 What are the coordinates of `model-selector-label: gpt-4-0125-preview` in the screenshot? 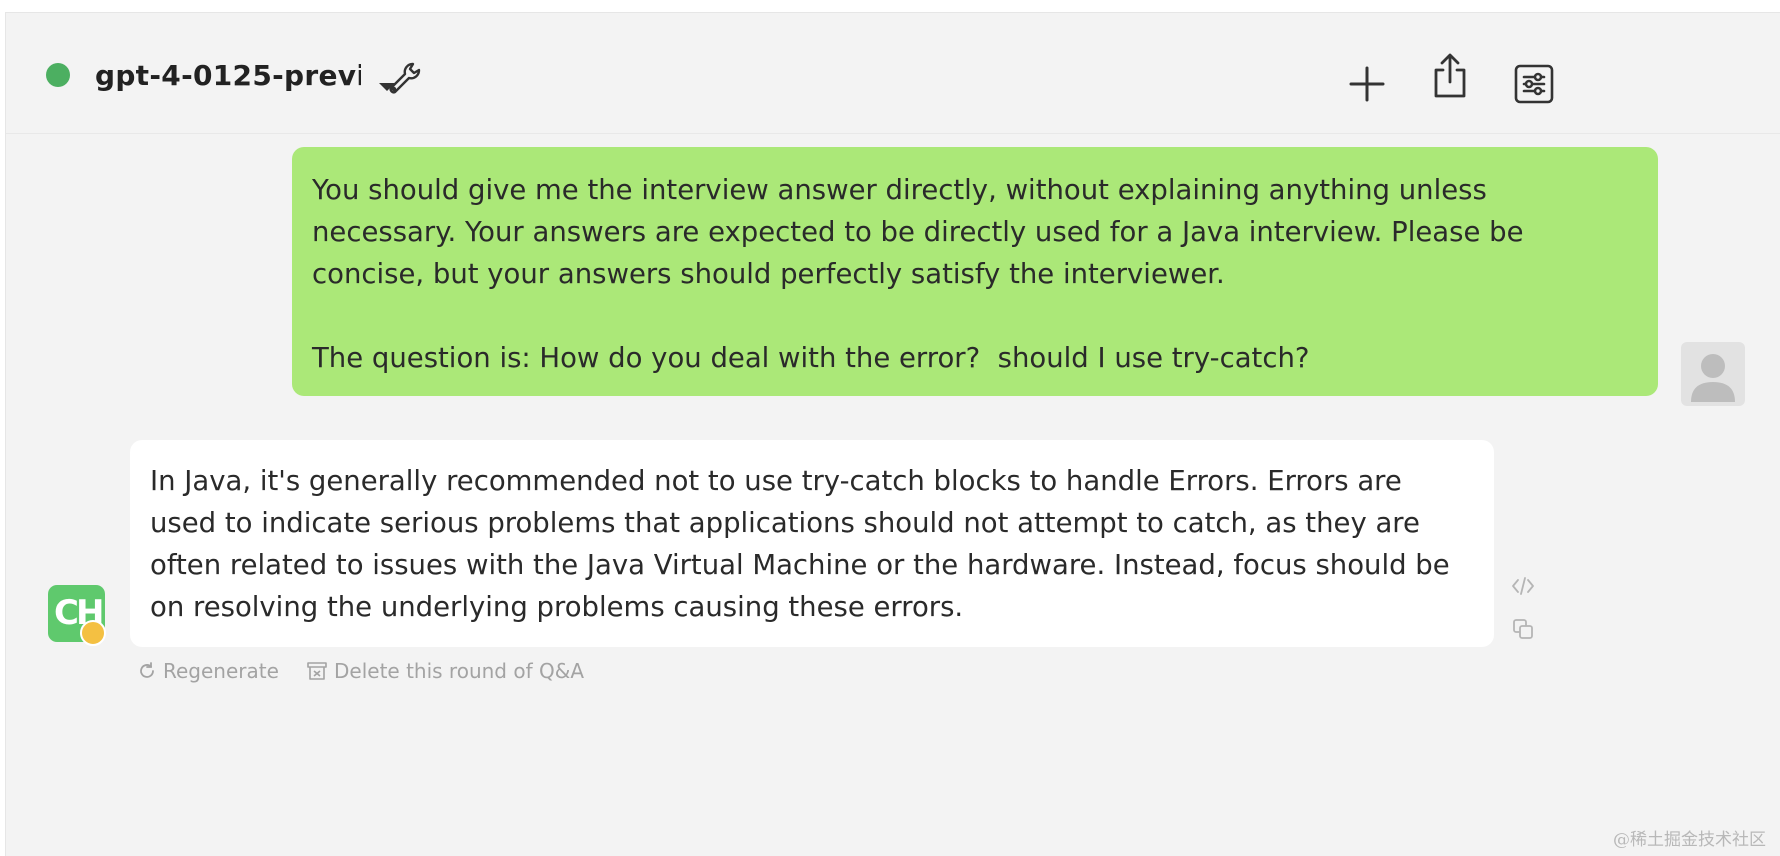 It's located at (228, 76).